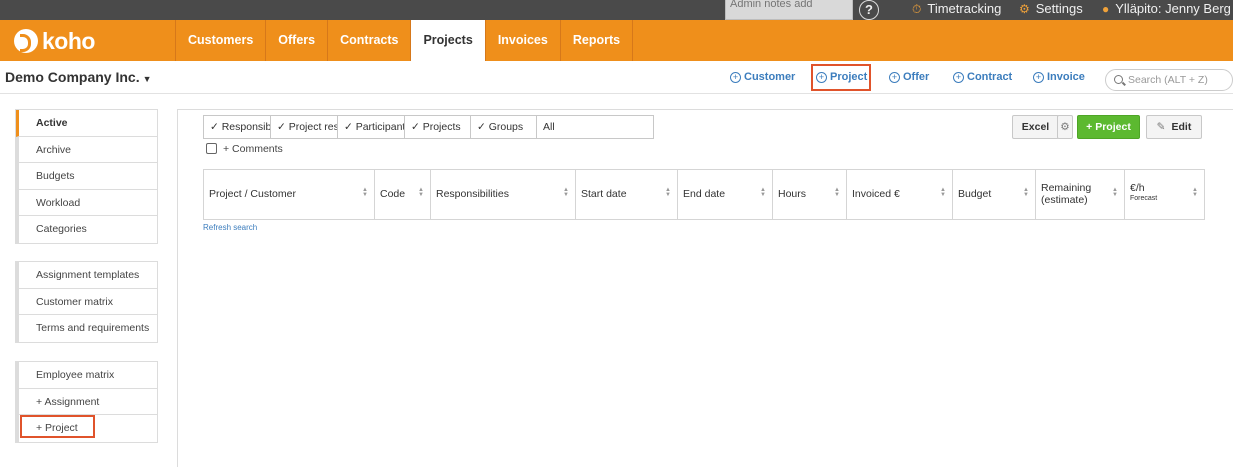 Image resolution: width=1233 pixels, height=467 pixels. What do you see at coordinates (368, 40) in the screenshot?
I see `nav-contracts: Contracts` at bounding box center [368, 40].